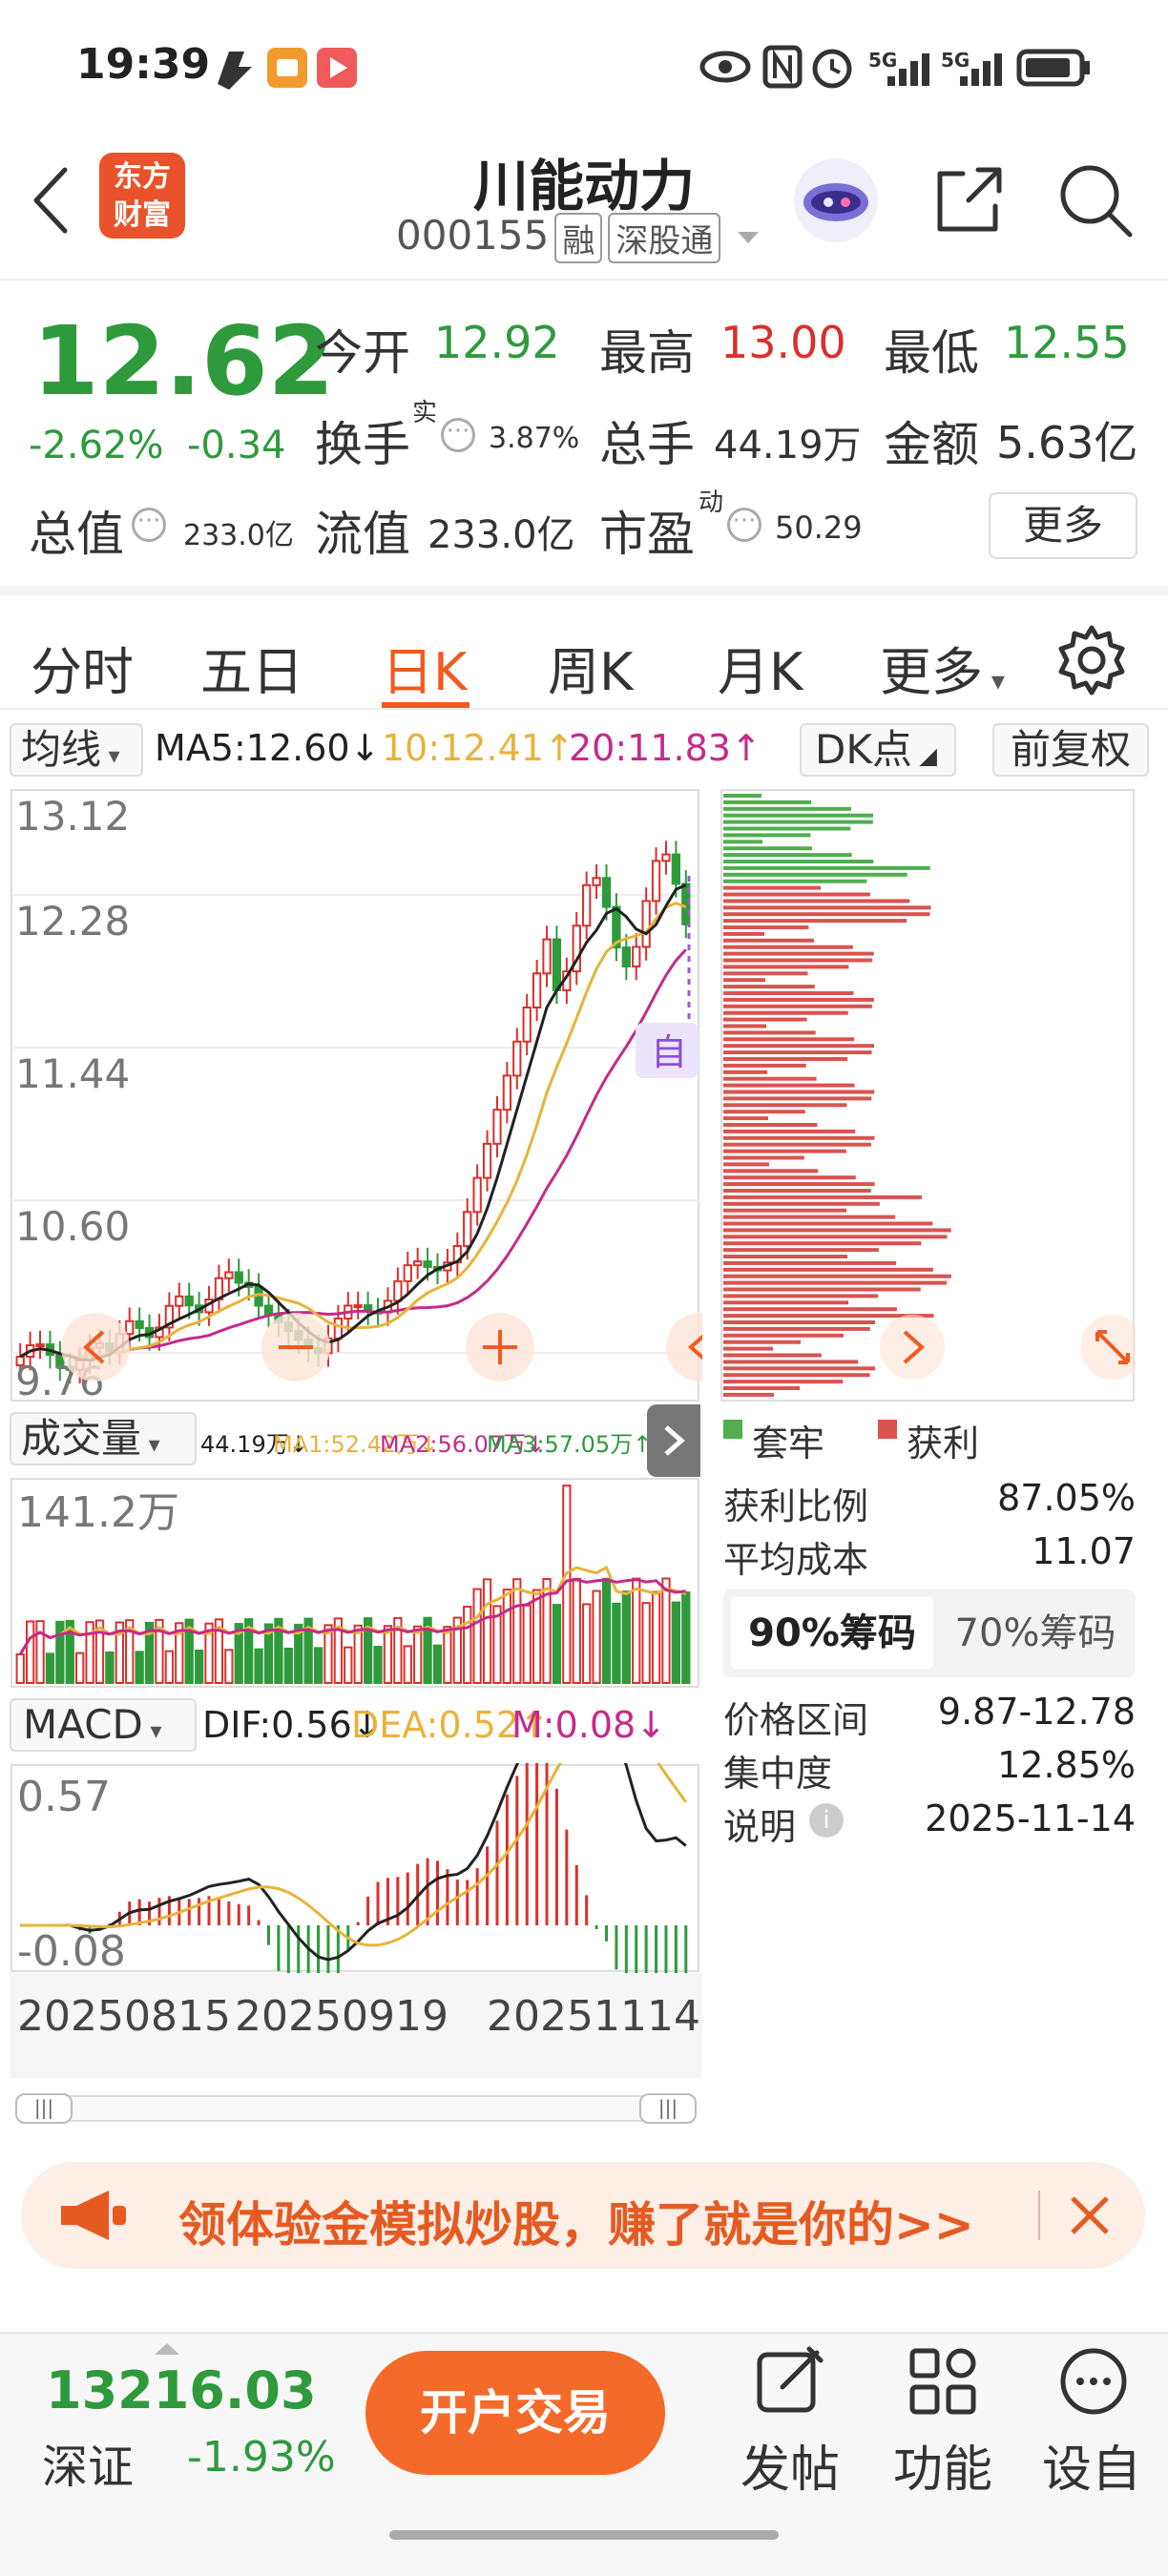 This screenshot has width=1168, height=2576. Describe the element at coordinates (790, 2381) in the screenshot. I see `compose-icon` at that location.